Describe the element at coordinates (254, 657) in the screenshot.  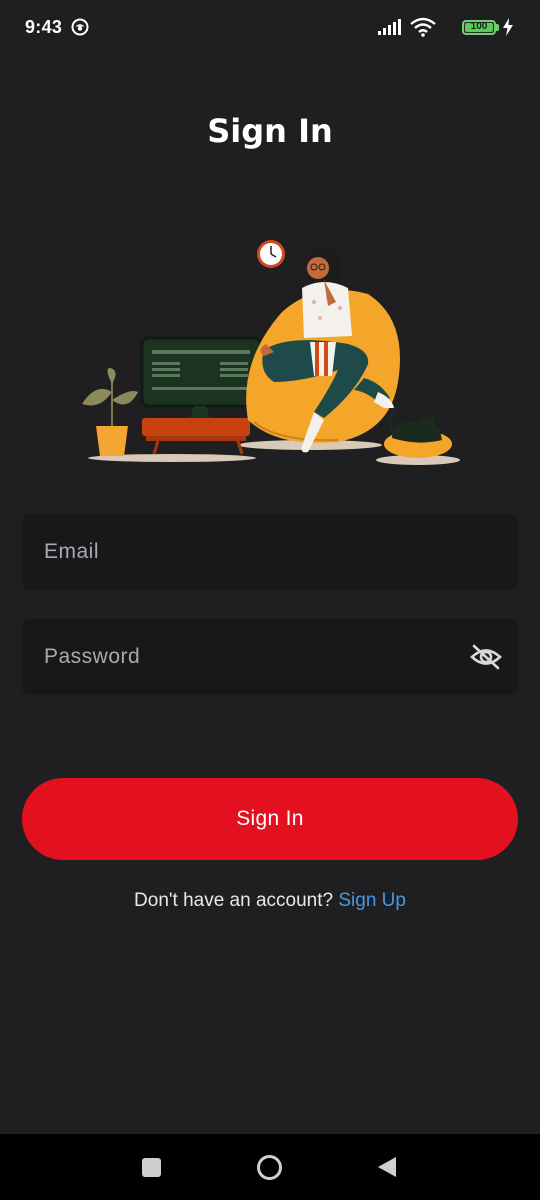
I see `password-input` at that location.